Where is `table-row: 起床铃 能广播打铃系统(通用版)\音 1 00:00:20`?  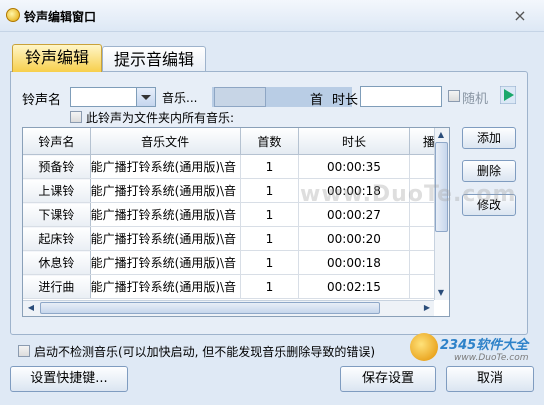
table-row: 起床铃 能广播打铃系统(通用版)\音 1 00:00:20 is located at coordinates (236, 238).